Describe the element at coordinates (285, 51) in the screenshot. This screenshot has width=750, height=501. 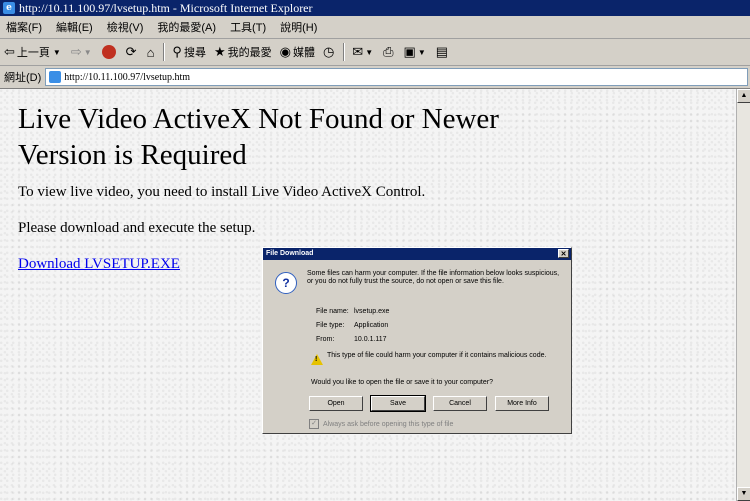
I see `media-icon: ◉` at that location.